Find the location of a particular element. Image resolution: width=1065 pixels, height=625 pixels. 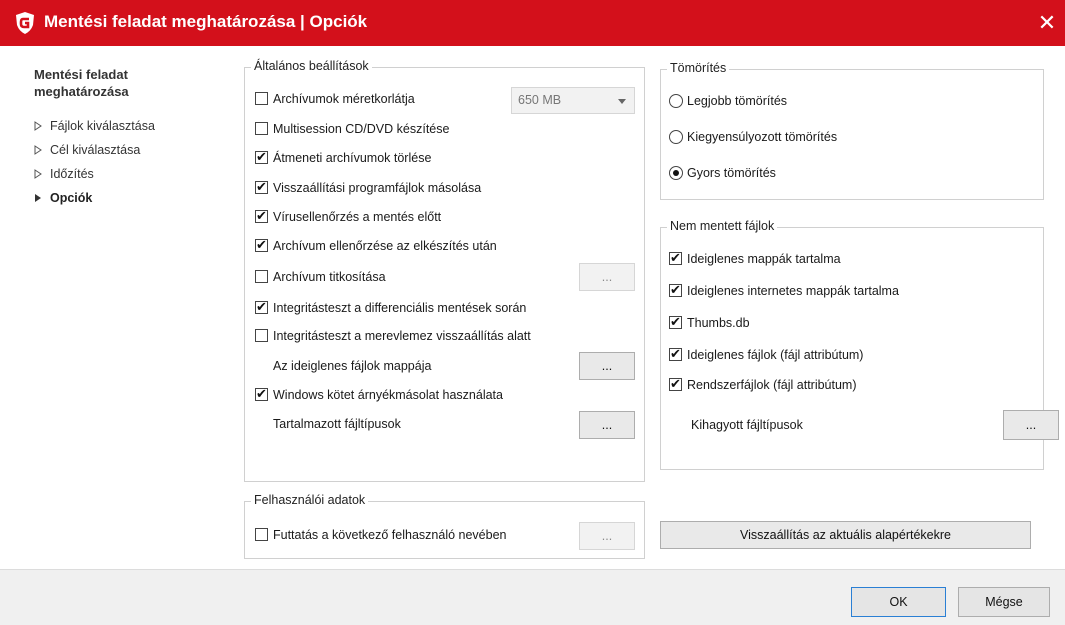

compression-legend: Tömörítés is located at coordinates (698, 68).